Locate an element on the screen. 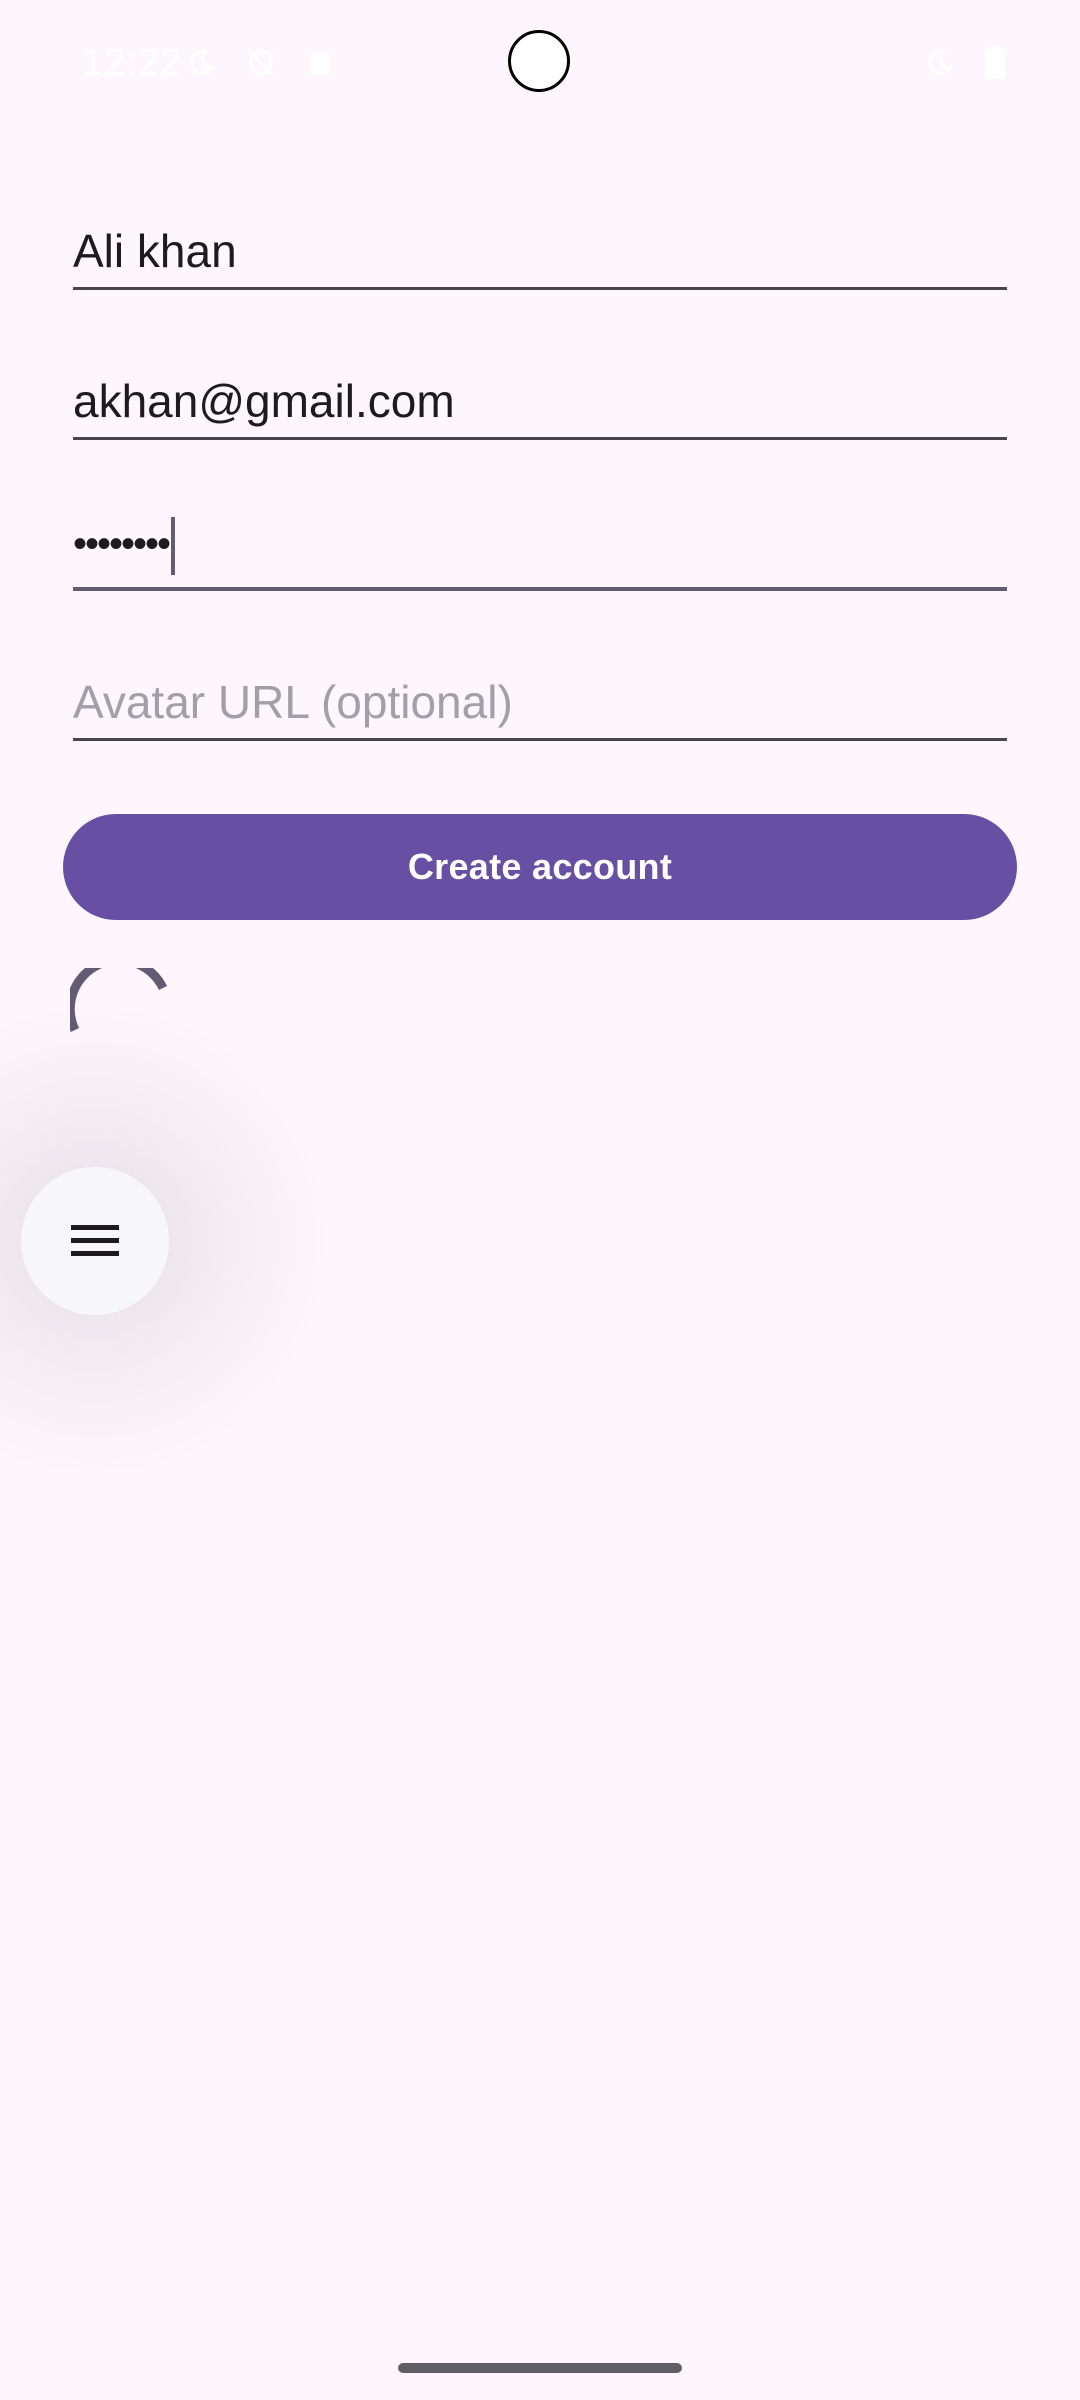  menu-fab-button is located at coordinates (95, 1241).